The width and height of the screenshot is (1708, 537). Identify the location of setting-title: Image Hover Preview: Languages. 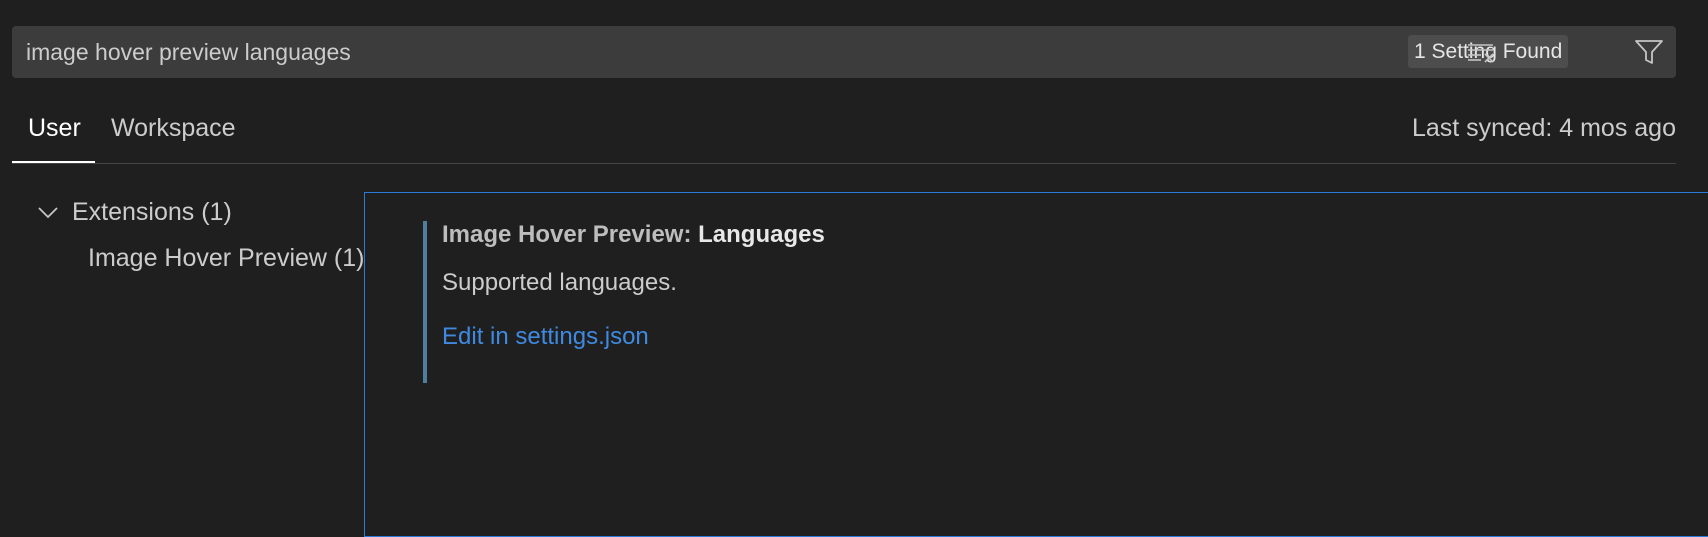
(633, 235).